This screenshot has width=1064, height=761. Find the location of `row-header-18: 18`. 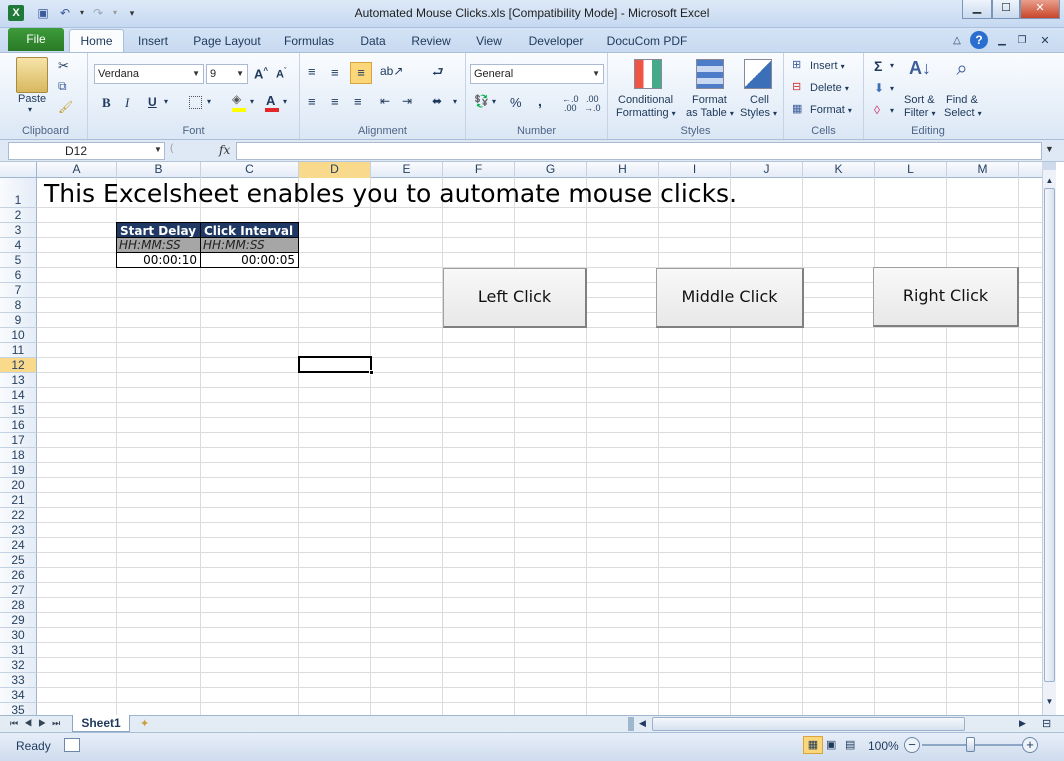

row-header-18: 18 is located at coordinates (18, 455).